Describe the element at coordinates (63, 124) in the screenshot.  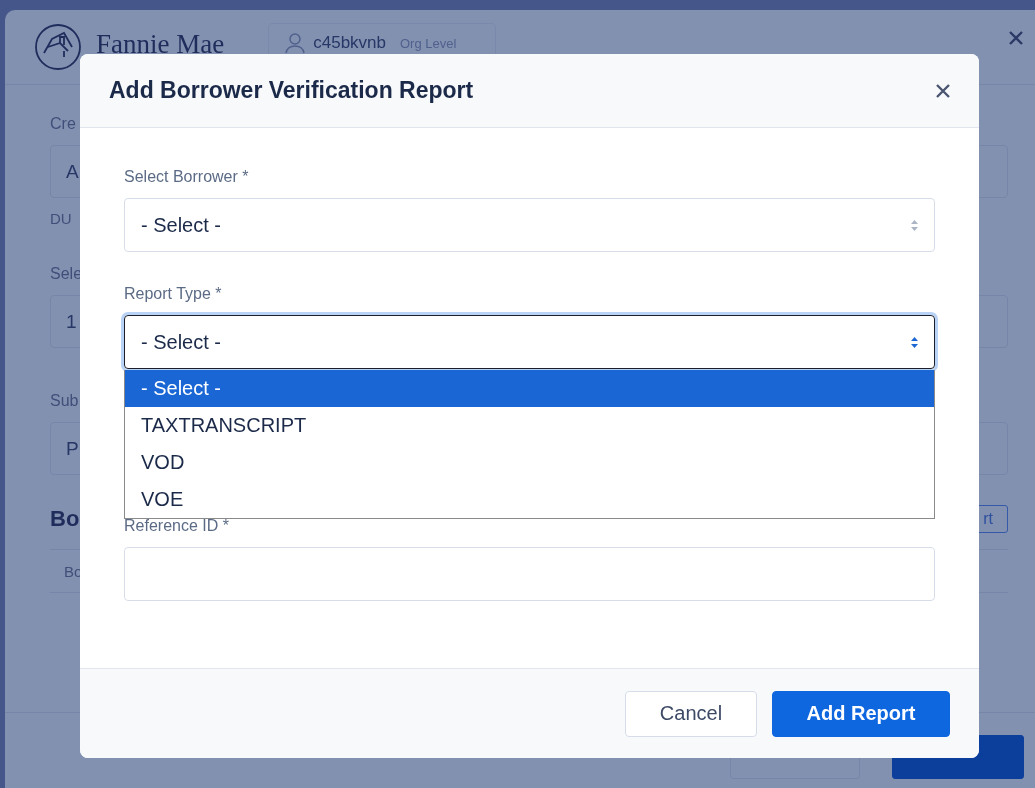
I see `field-label: Cre` at that location.